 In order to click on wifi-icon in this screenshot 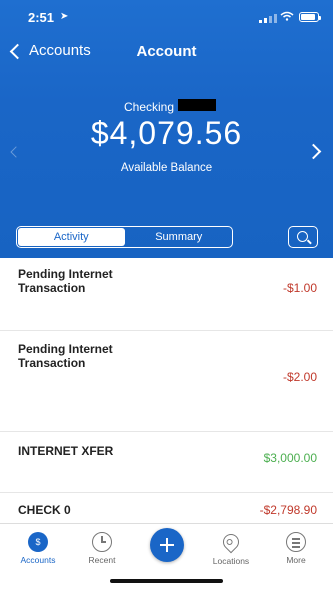, I will do `click(287, 16)`.